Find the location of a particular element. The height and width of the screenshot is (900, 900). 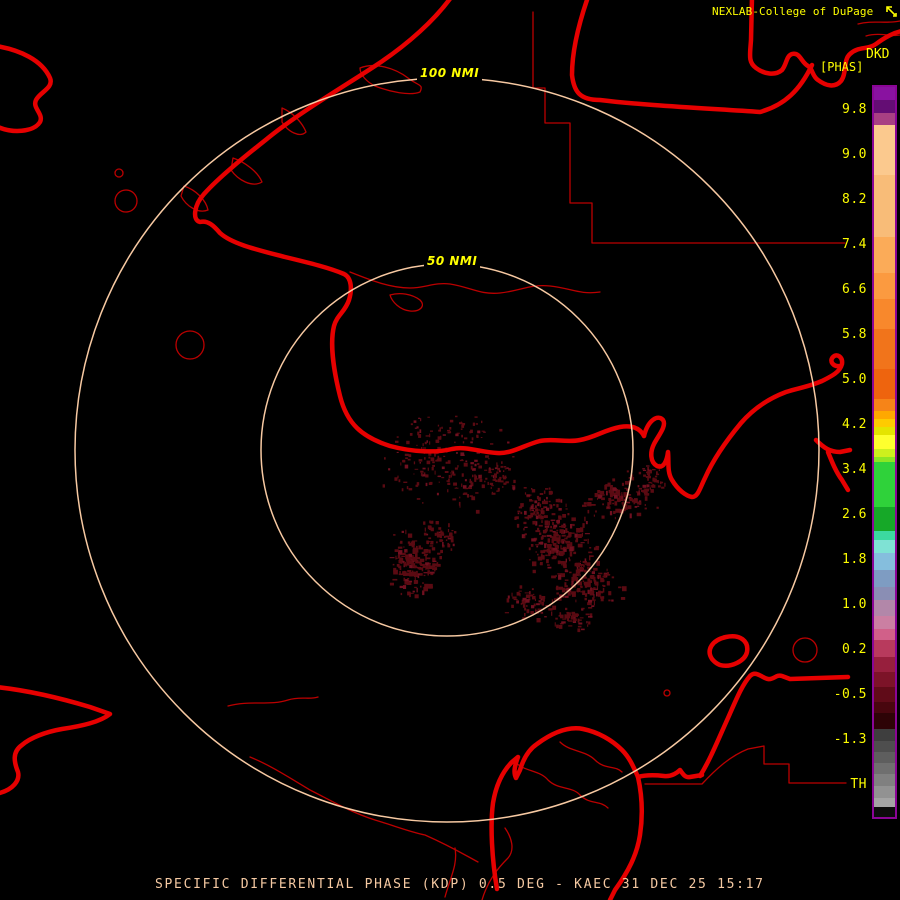

colorbar-tick-label: -0.5 is located at coordinates (850, 694).